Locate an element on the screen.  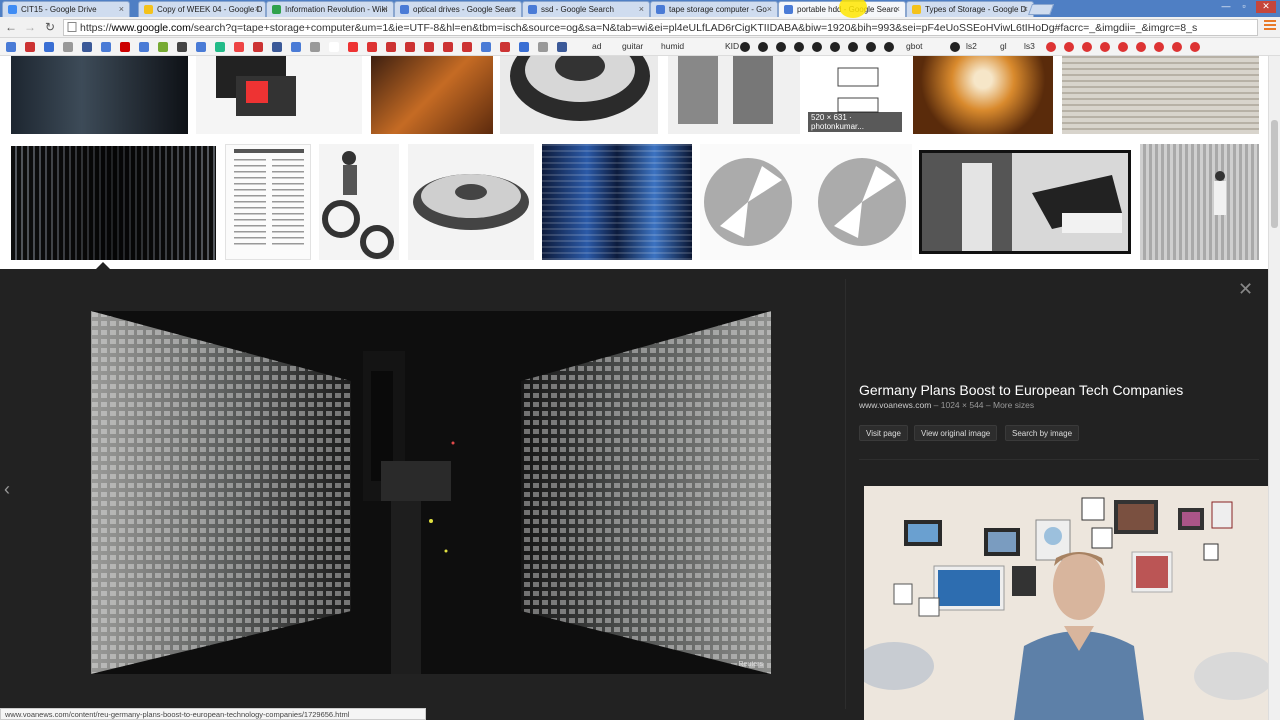
bookmark-ls3: ls3 is located at coordinates (1029, 46).